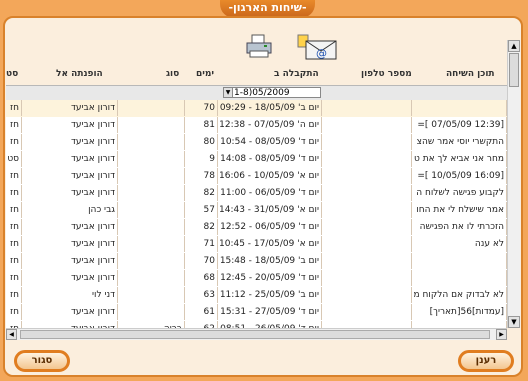 This screenshot has height=381, width=528. I want to click on cell-days: 71, so click(201, 244).